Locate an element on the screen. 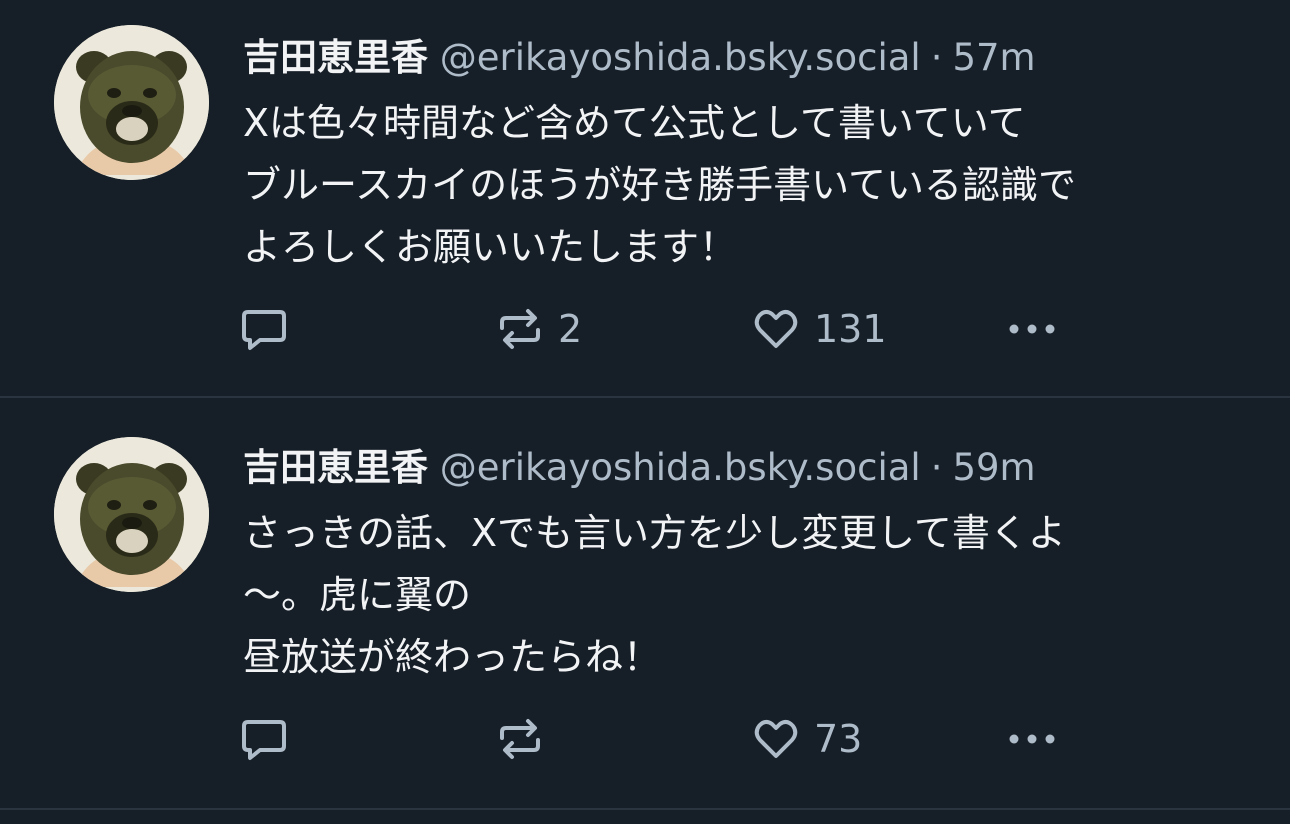 The height and width of the screenshot is (824, 1290). post-text-line: さっきの話、Xでも言い方を少し変更して書くよ is located at coordinates (654, 533).